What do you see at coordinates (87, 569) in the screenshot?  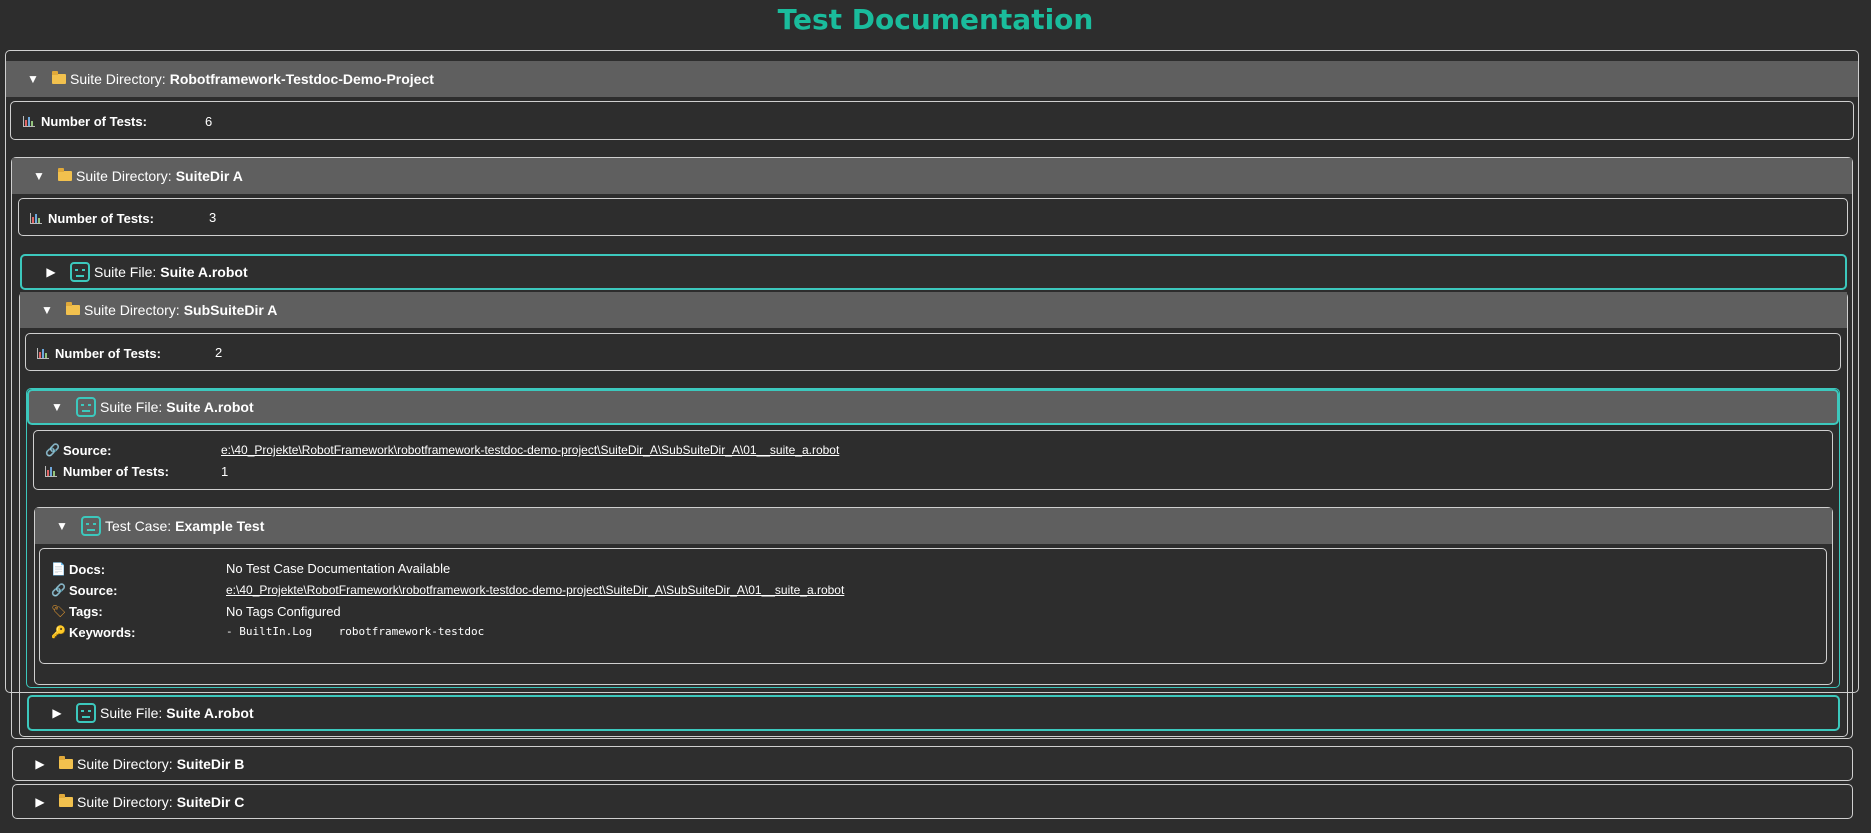 I see `docs-label: Docs:` at bounding box center [87, 569].